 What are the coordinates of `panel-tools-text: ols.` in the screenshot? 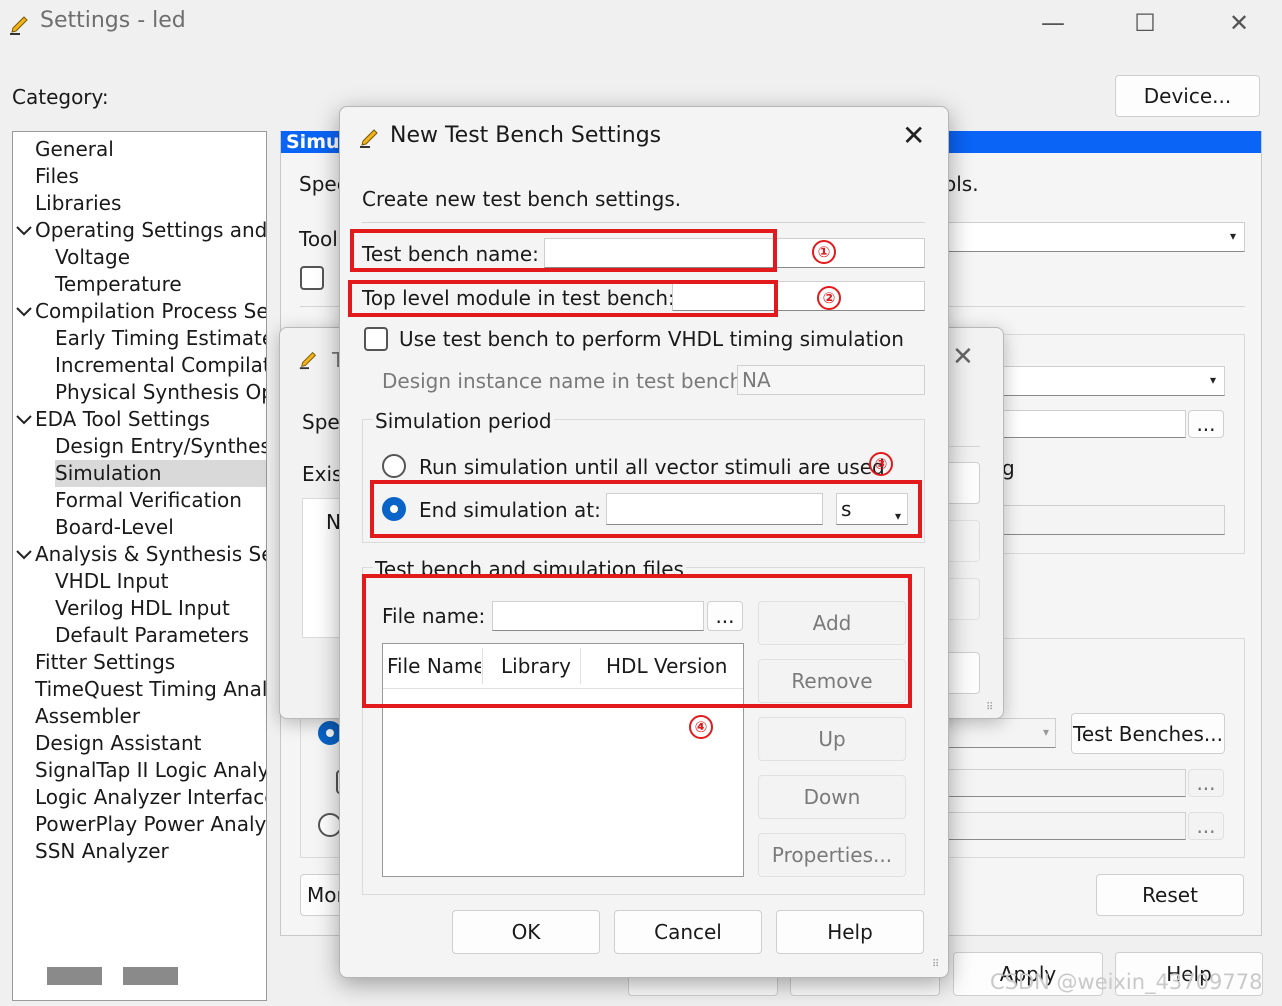 It's located at (961, 184).